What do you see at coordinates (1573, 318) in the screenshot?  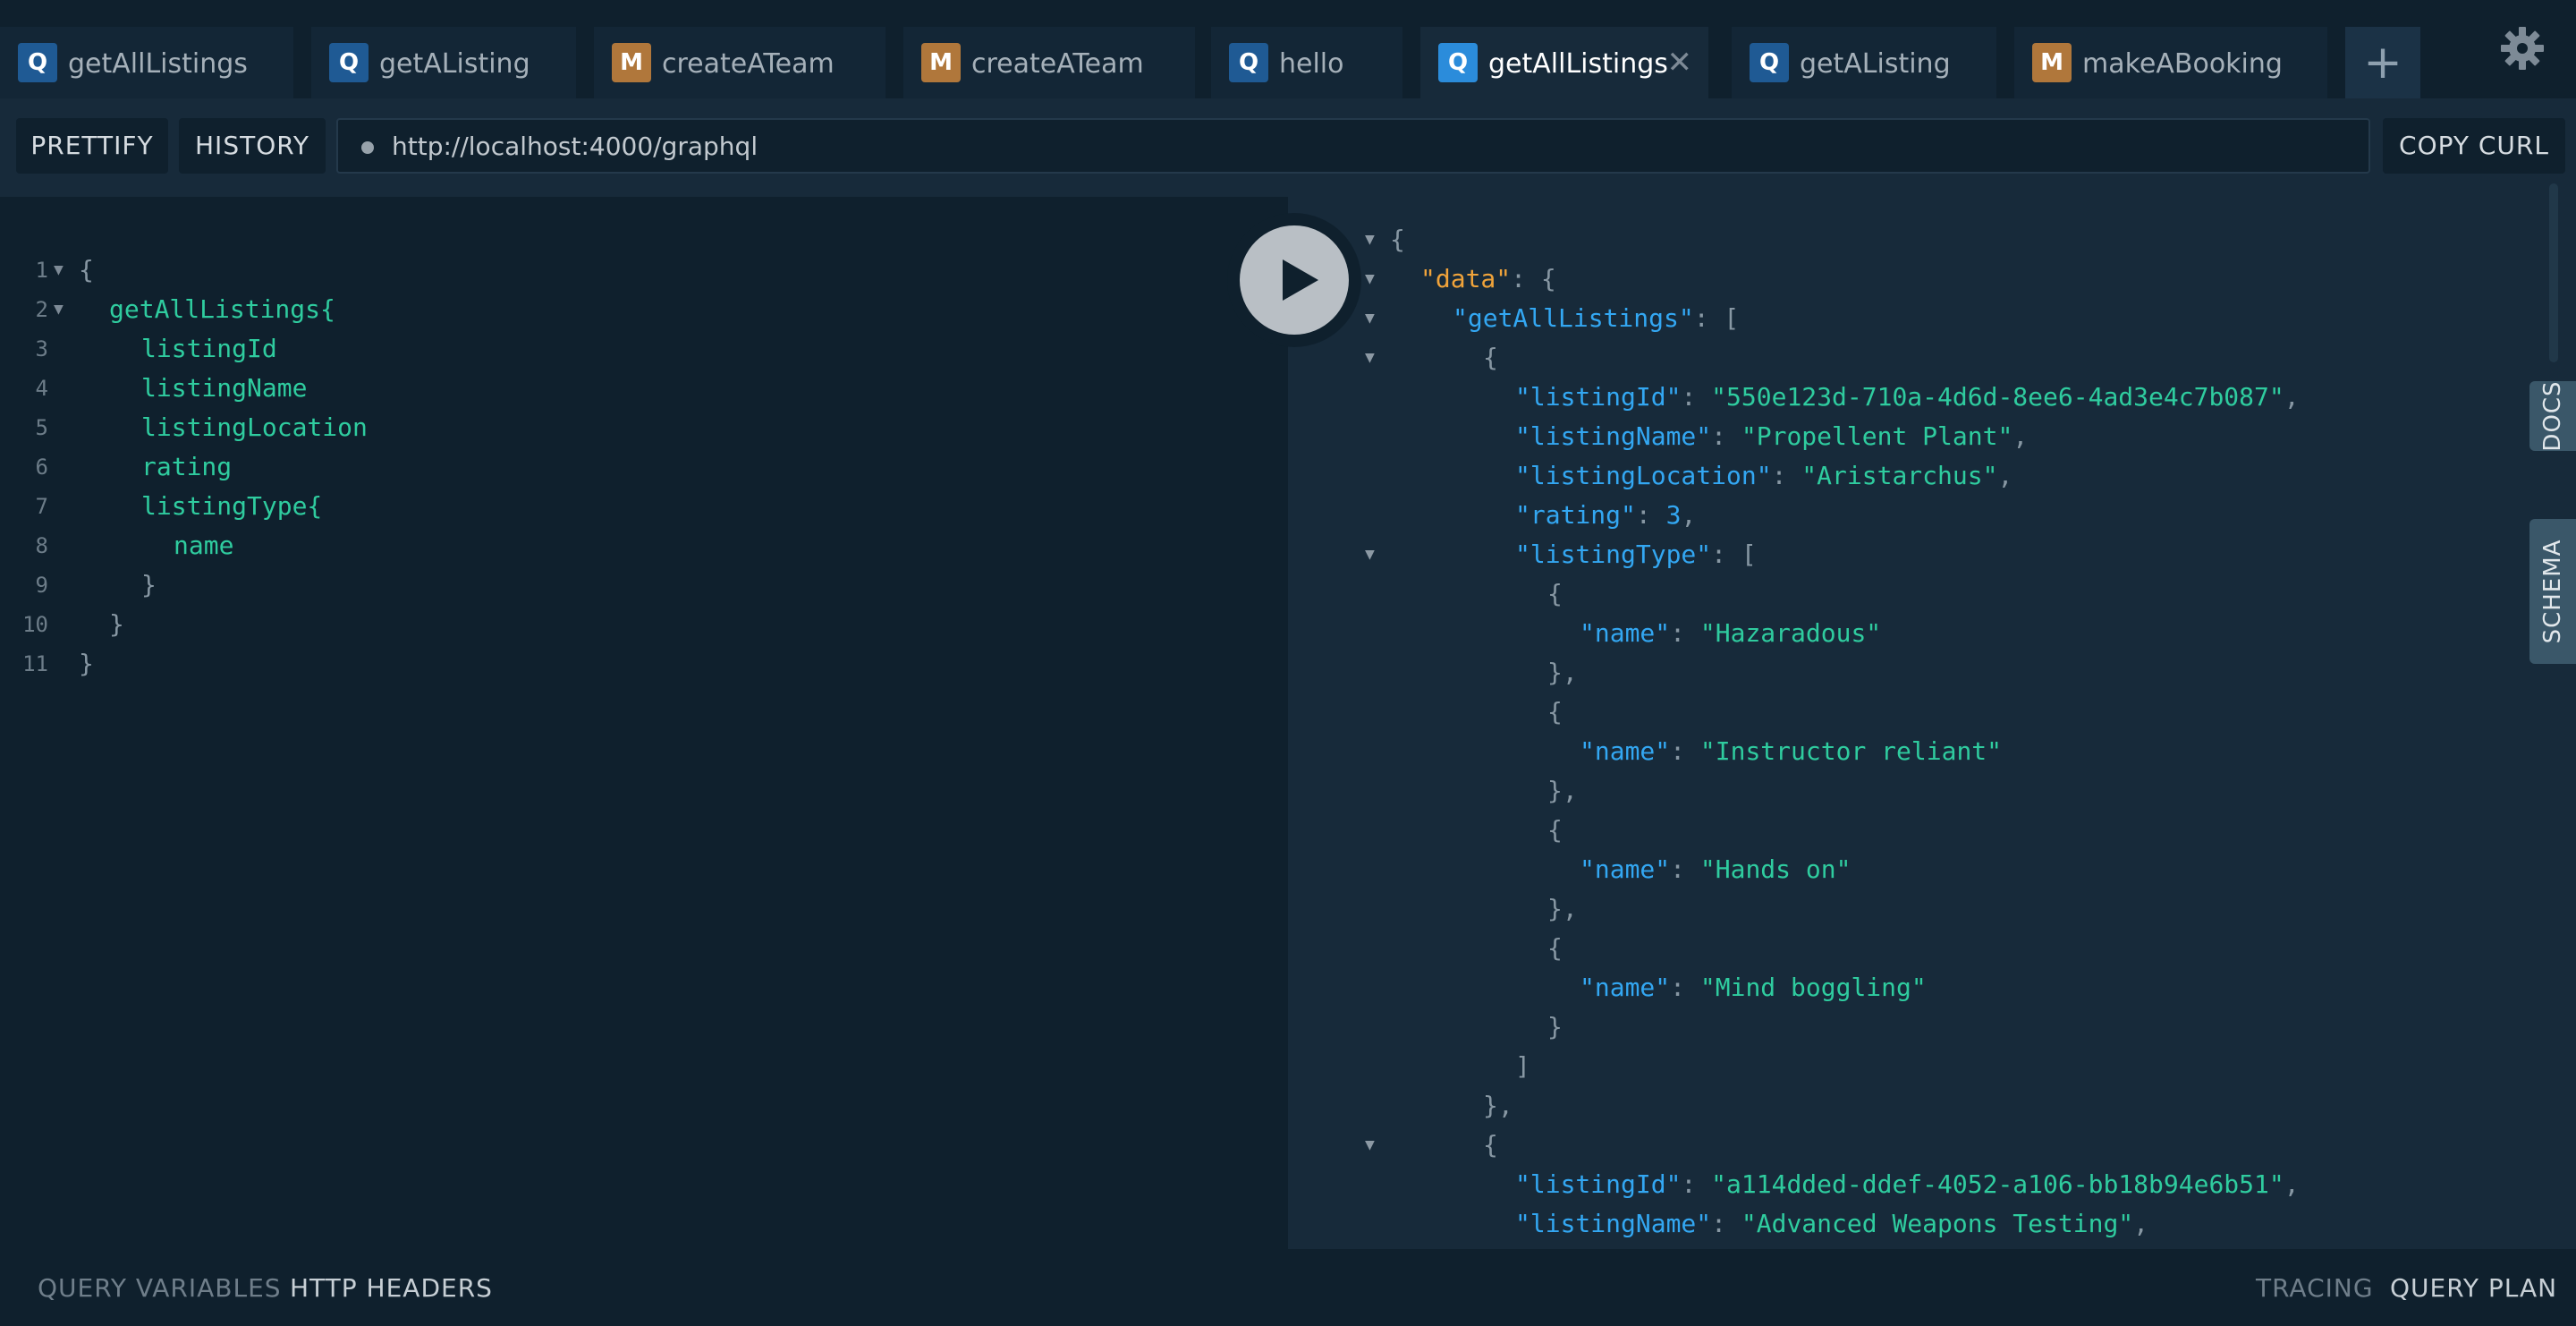 I see `json-key: "getAllListings"` at bounding box center [1573, 318].